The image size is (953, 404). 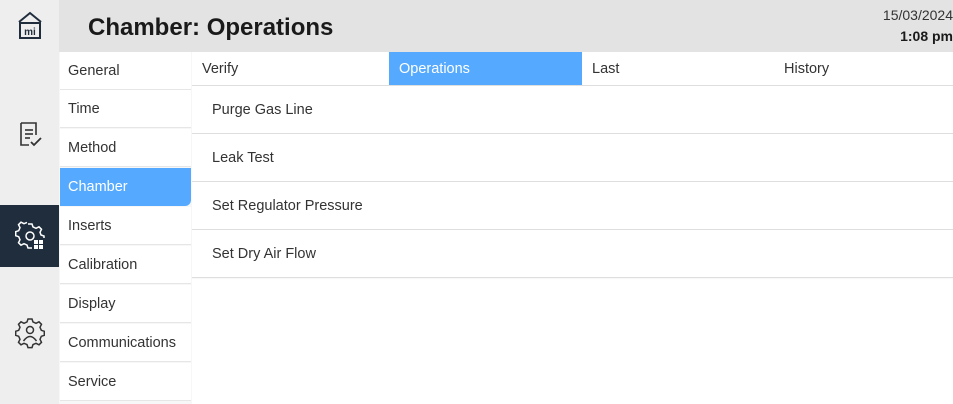 I want to click on icon-rail: mi, so click(x=29, y=202).